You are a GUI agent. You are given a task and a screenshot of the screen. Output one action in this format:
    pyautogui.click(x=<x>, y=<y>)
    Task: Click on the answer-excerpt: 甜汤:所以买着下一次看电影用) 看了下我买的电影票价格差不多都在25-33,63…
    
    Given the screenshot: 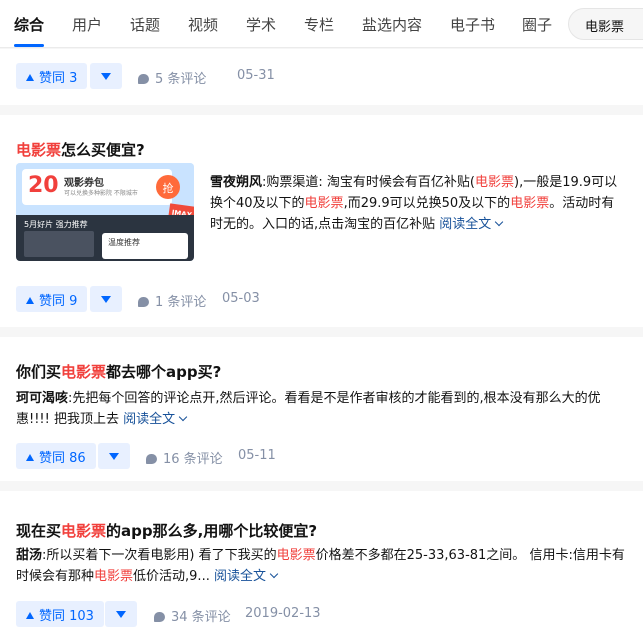 What is the action you would take?
    pyautogui.click(x=321, y=566)
    